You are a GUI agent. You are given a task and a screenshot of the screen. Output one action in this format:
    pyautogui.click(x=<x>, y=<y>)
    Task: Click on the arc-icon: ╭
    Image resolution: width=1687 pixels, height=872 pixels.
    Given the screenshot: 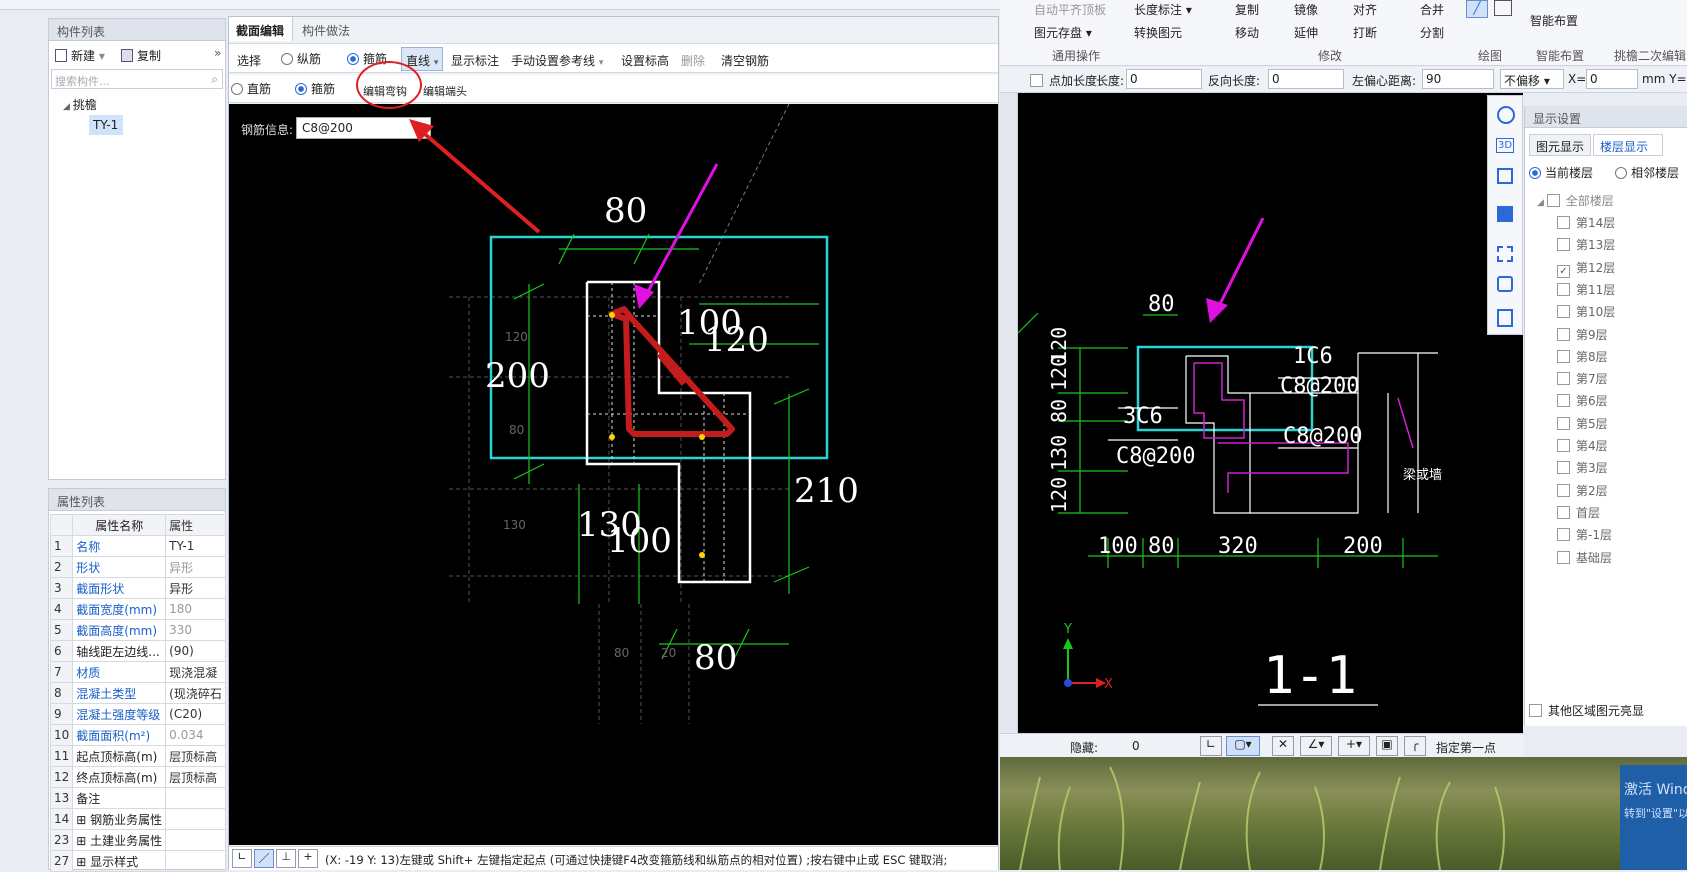 What is the action you would take?
    pyautogui.click(x=1415, y=746)
    